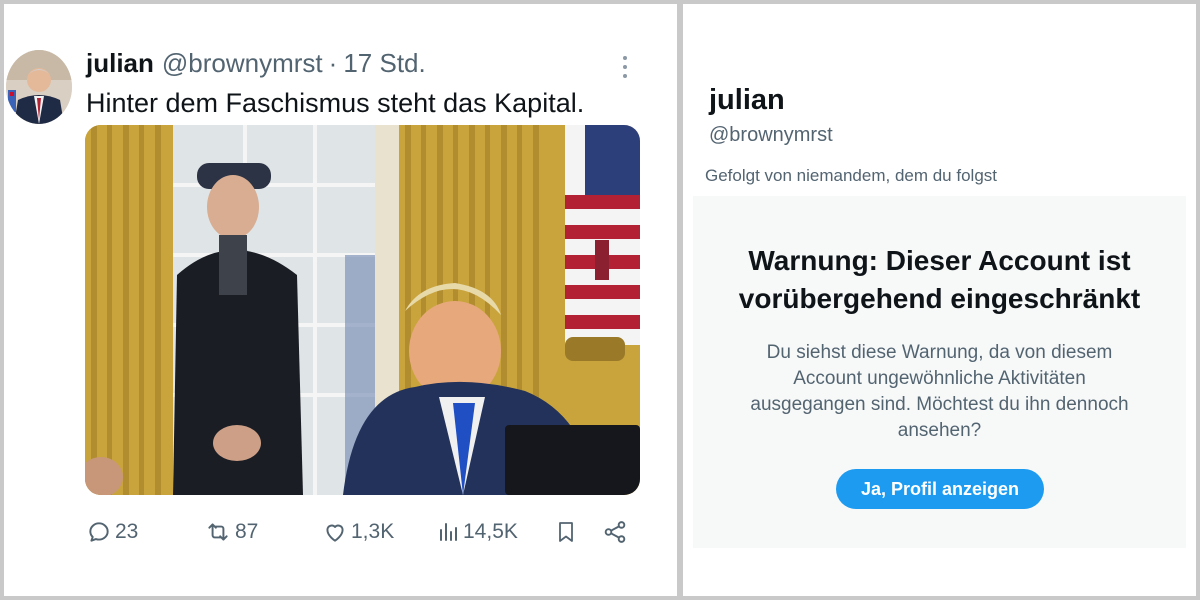 This screenshot has height=600, width=1200. I want to click on analytics-icon, so click(448, 532).